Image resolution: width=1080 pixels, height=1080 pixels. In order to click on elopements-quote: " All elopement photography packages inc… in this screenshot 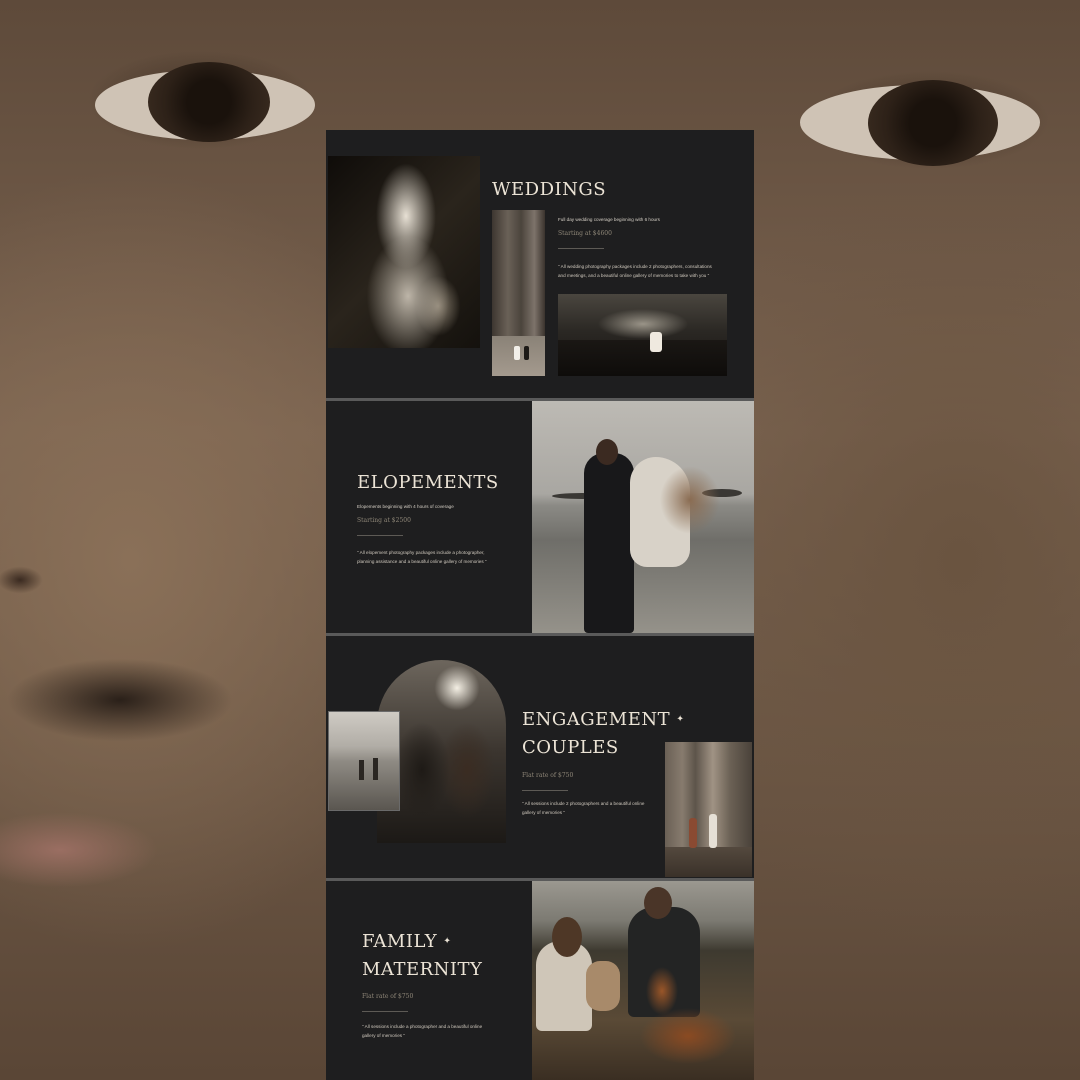, I will do `click(422, 557)`.